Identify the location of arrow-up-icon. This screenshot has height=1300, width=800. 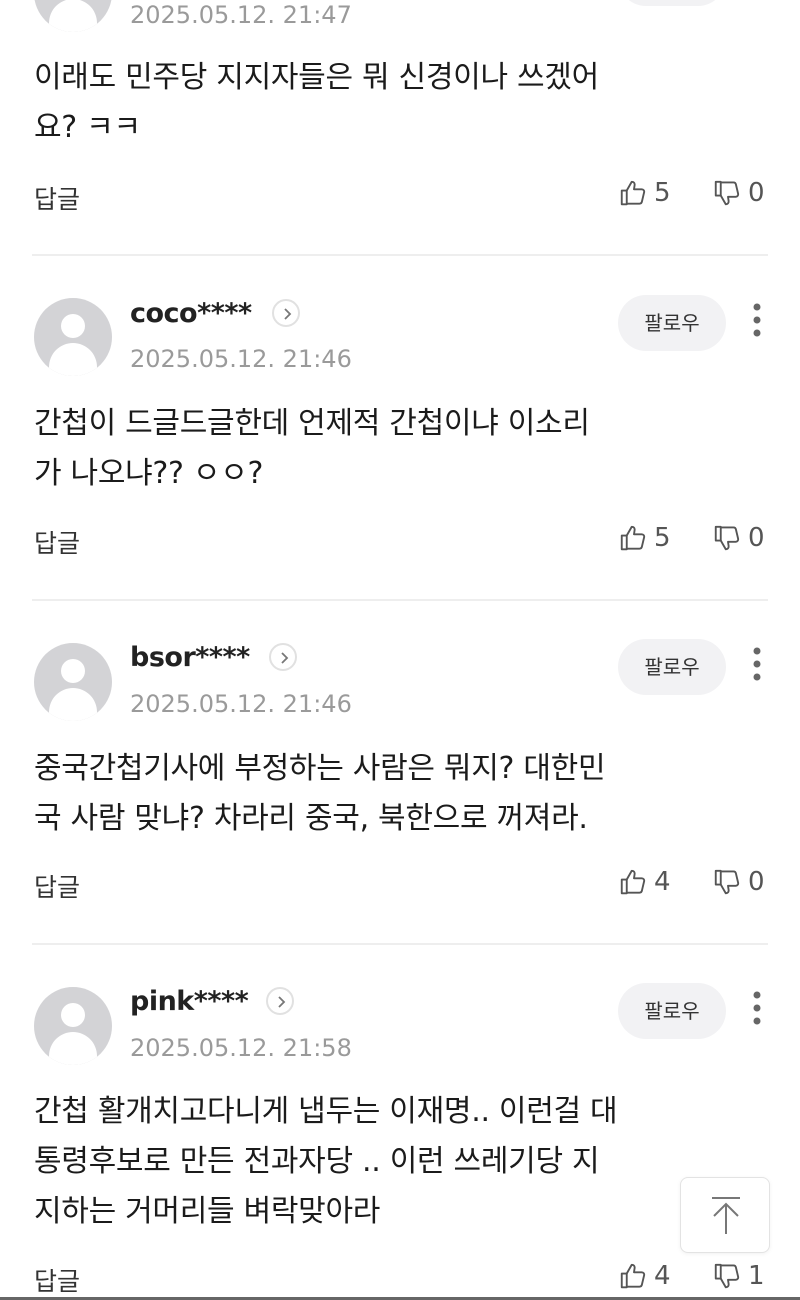
(726, 1215).